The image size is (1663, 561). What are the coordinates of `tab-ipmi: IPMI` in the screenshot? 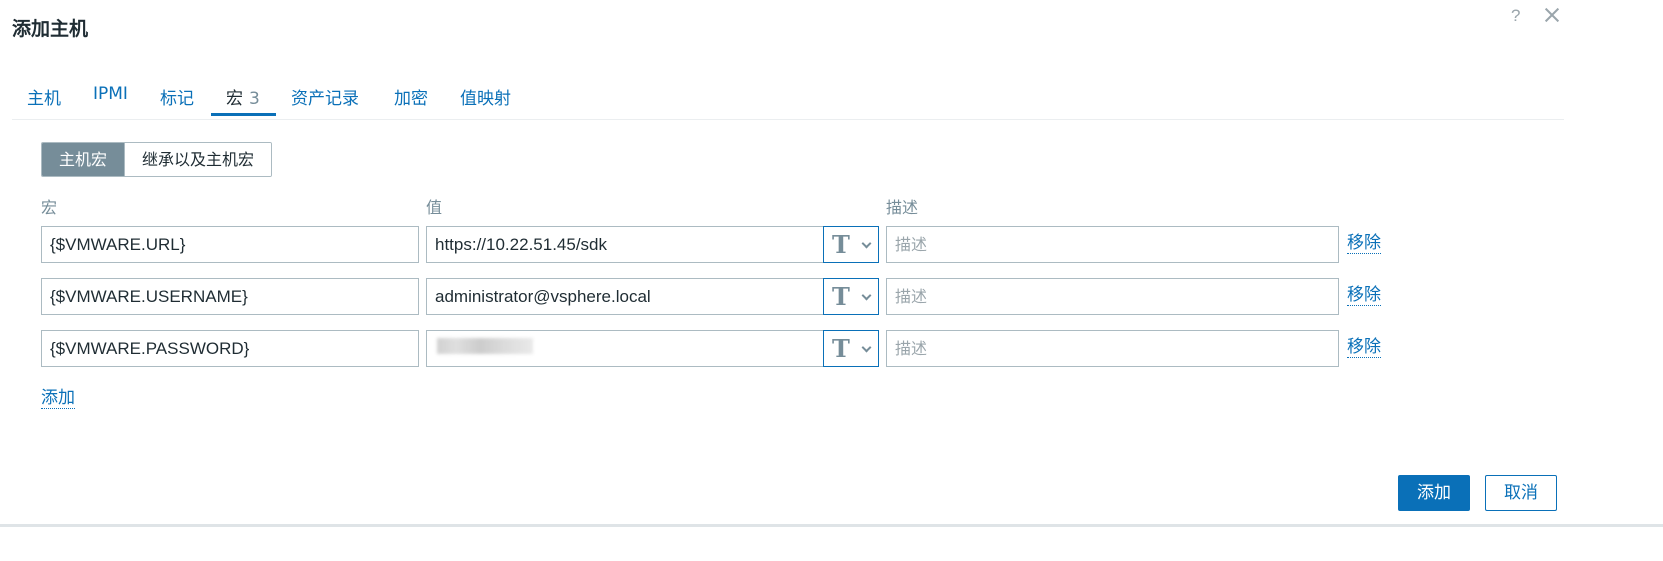 It's located at (110, 101).